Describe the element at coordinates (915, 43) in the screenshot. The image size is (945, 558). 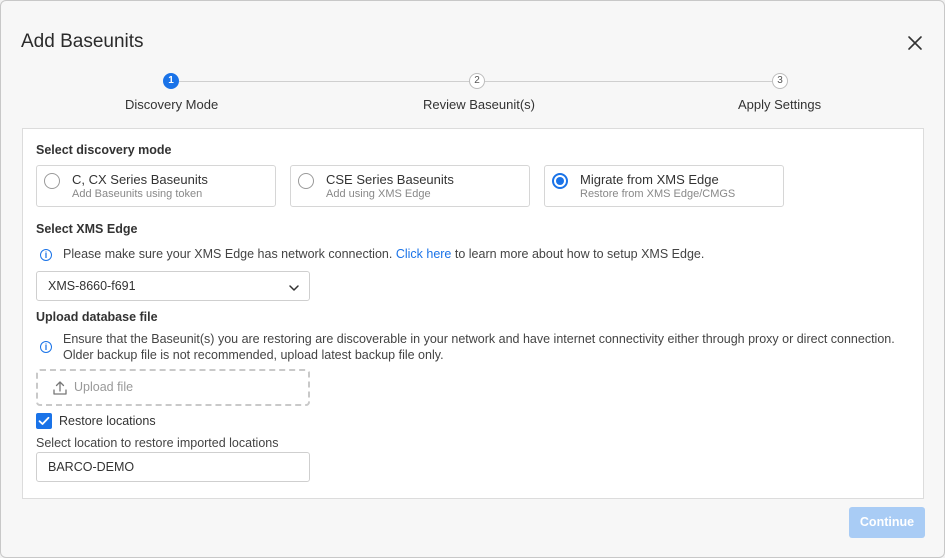
I see `close-icon` at that location.